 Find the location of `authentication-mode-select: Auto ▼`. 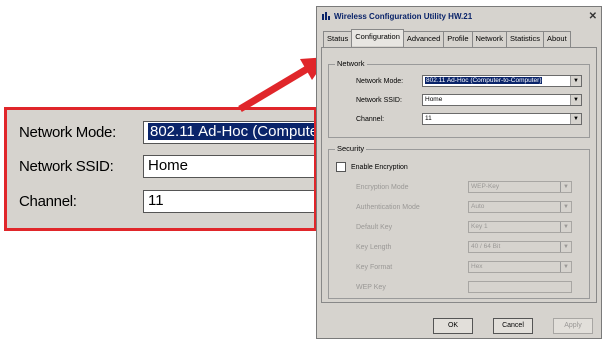

authentication-mode-select: Auto ▼ is located at coordinates (520, 207).